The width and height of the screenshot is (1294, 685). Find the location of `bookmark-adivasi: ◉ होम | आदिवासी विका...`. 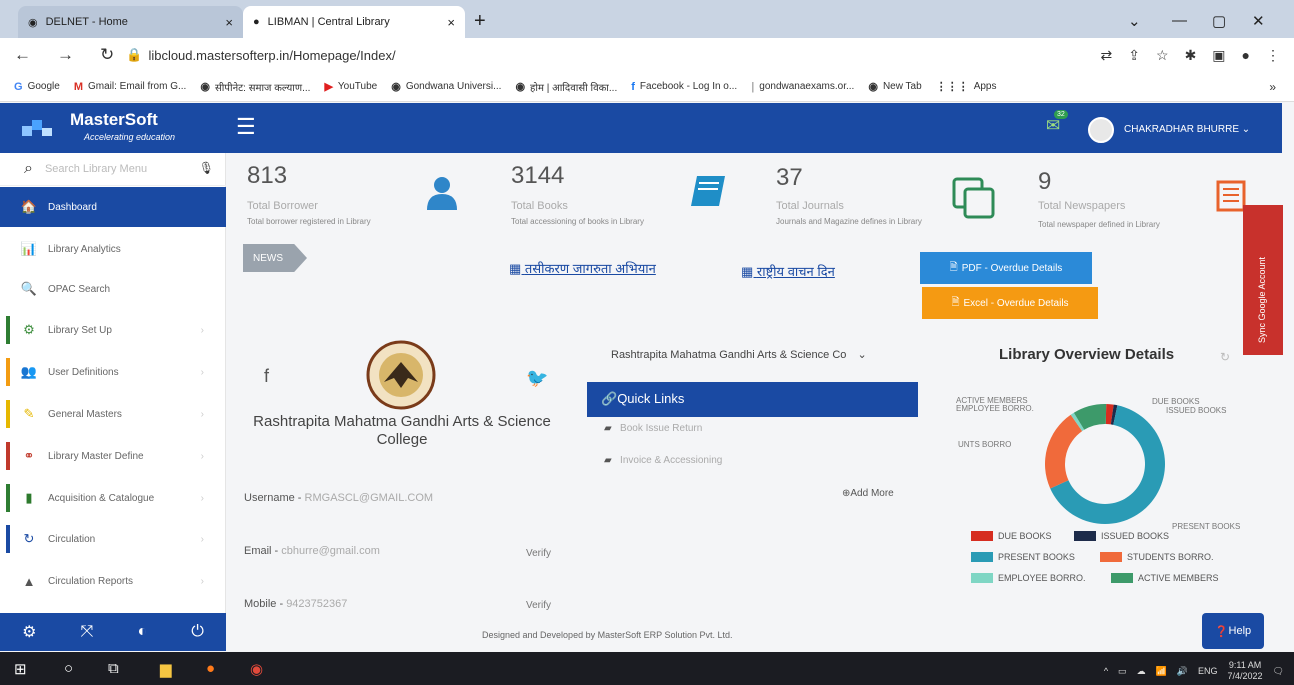

bookmark-adivasi: ◉ होम | आदिवासी विका... is located at coordinates (566, 87).